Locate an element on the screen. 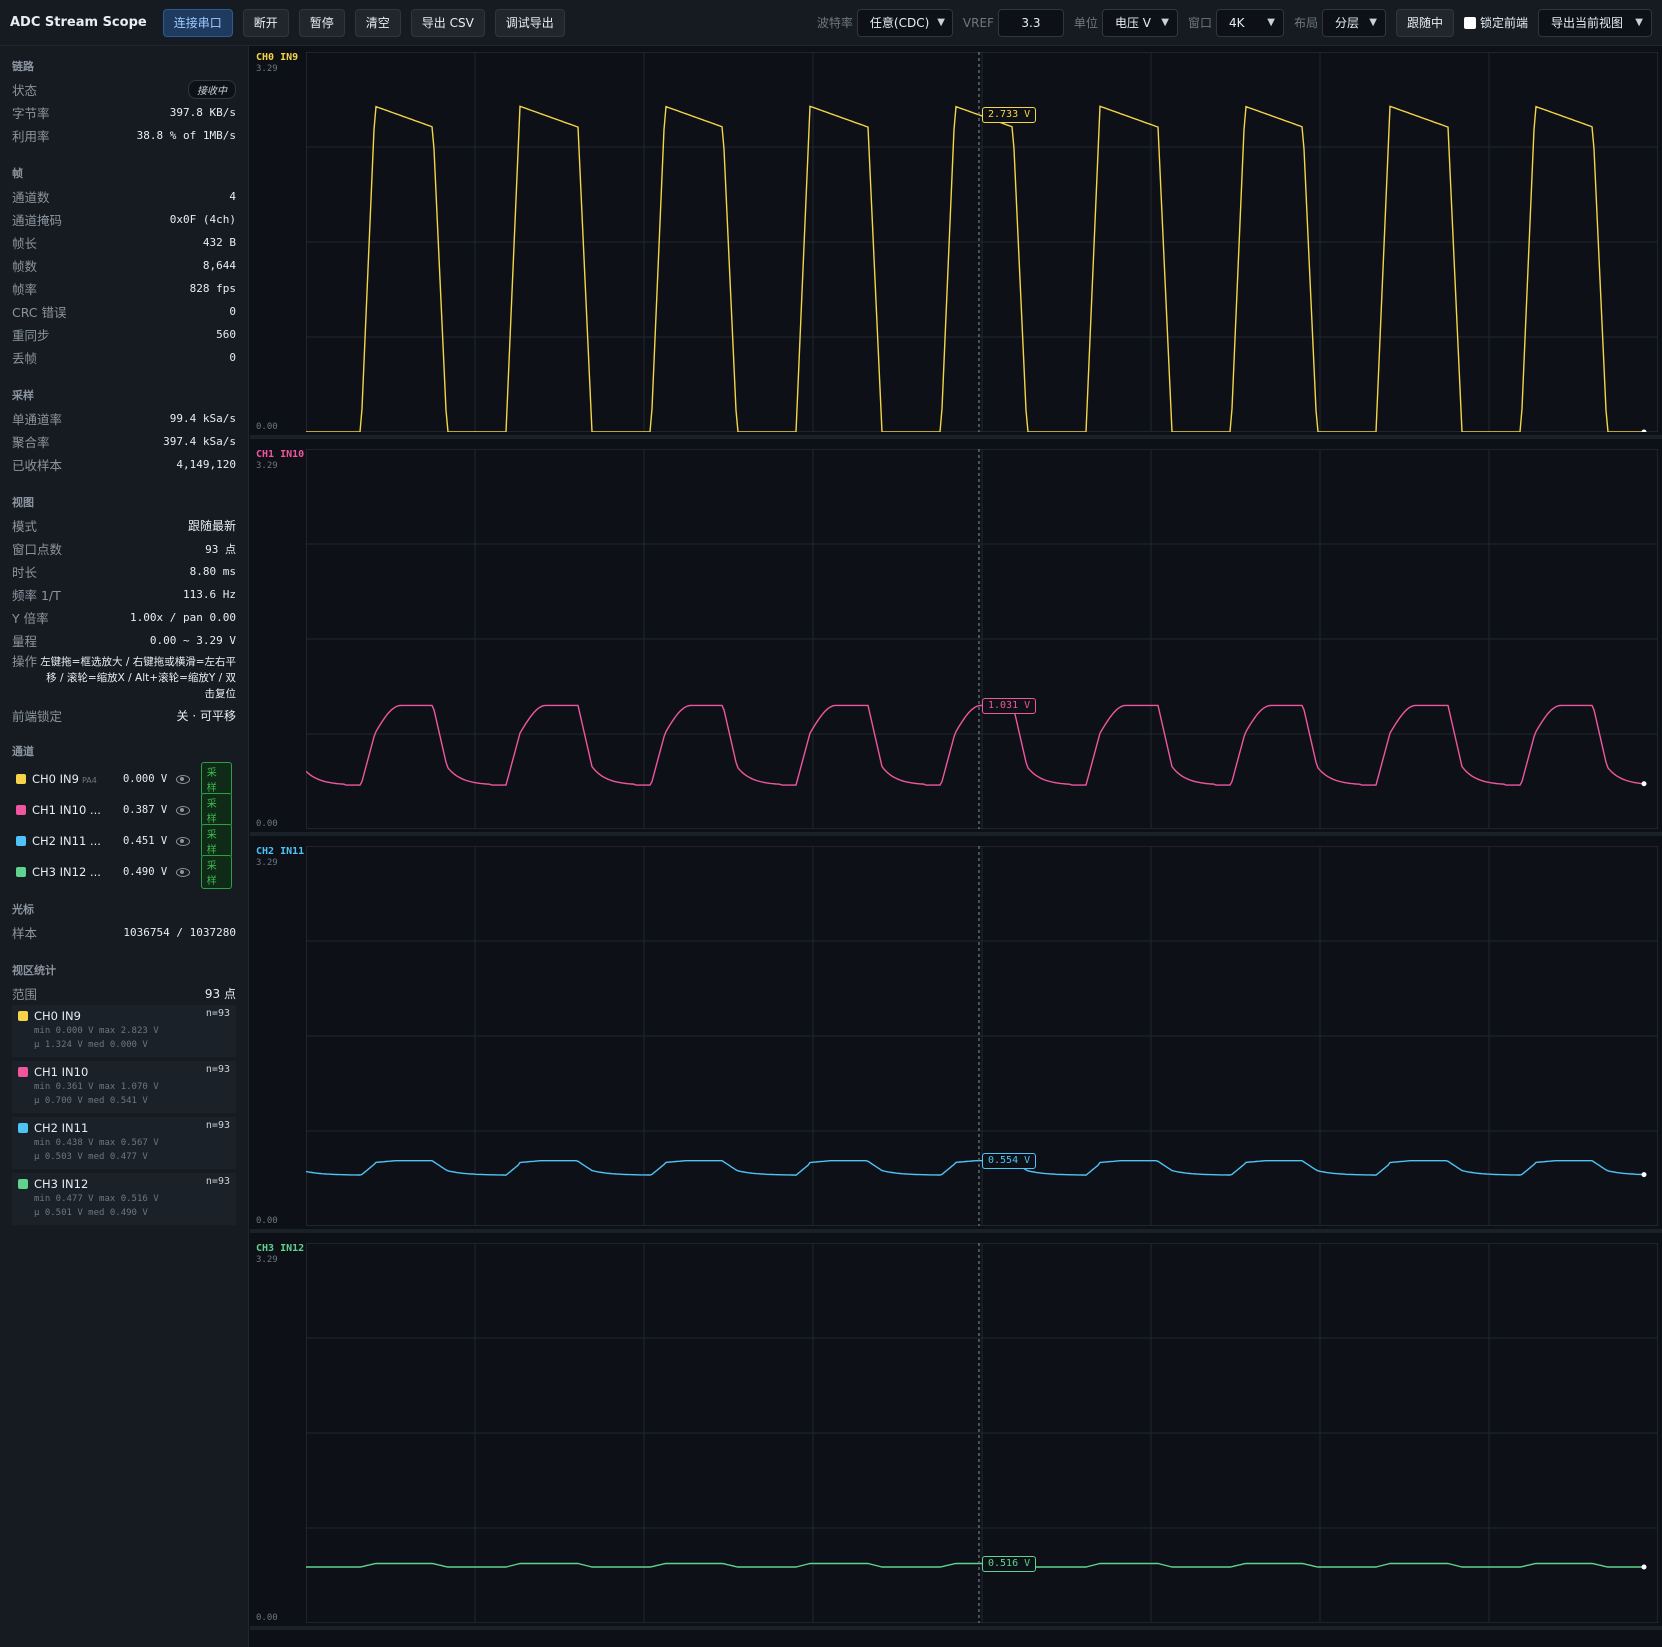 This screenshot has width=1662, height=1647. stat-row: 丢帧 0 is located at coordinates (124, 357).